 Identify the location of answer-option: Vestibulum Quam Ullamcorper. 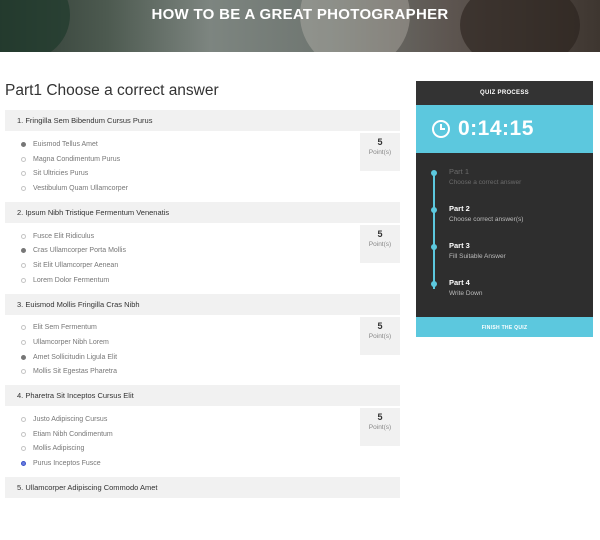
(210, 188).